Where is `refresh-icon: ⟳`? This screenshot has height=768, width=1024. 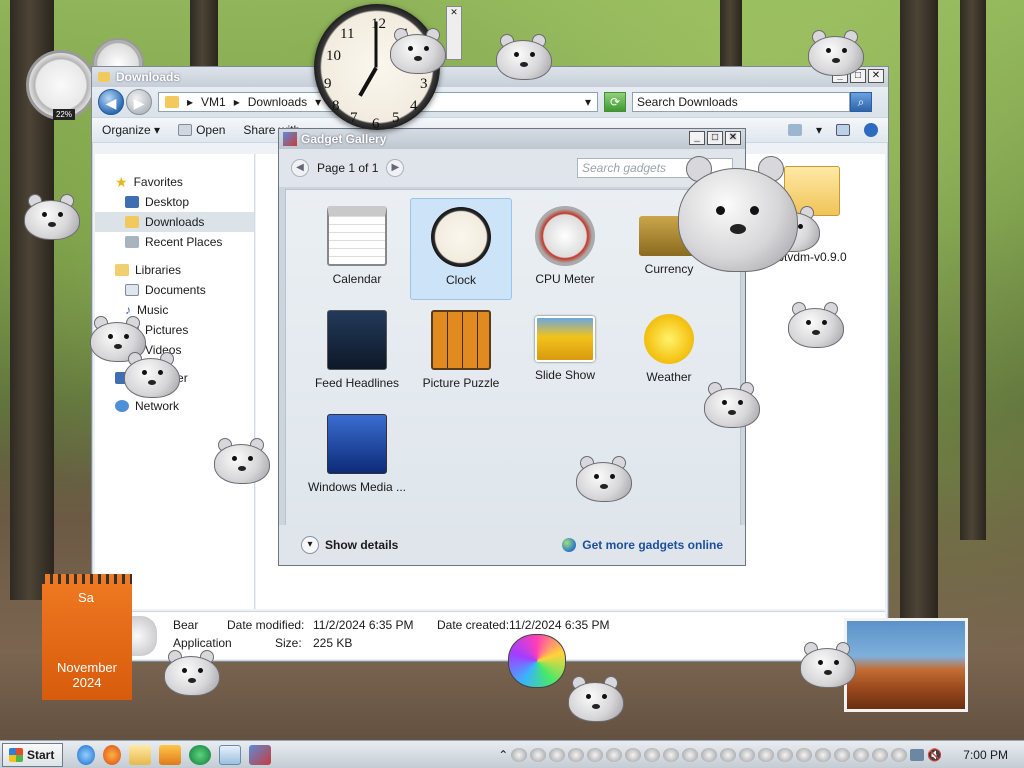 refresh-icon: ⟳ is located at coordinates (615, 102).